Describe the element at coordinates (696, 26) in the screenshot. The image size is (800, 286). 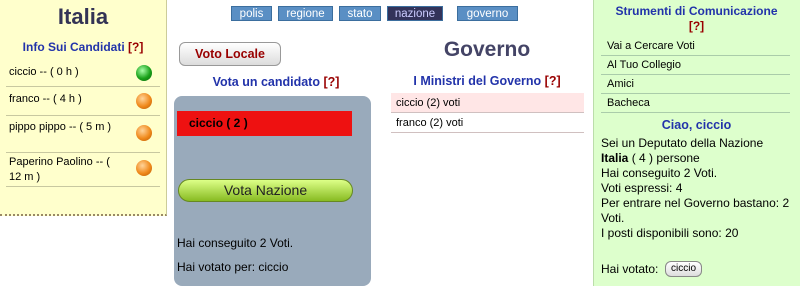
I see `communication-help-link: [?]` at that location.